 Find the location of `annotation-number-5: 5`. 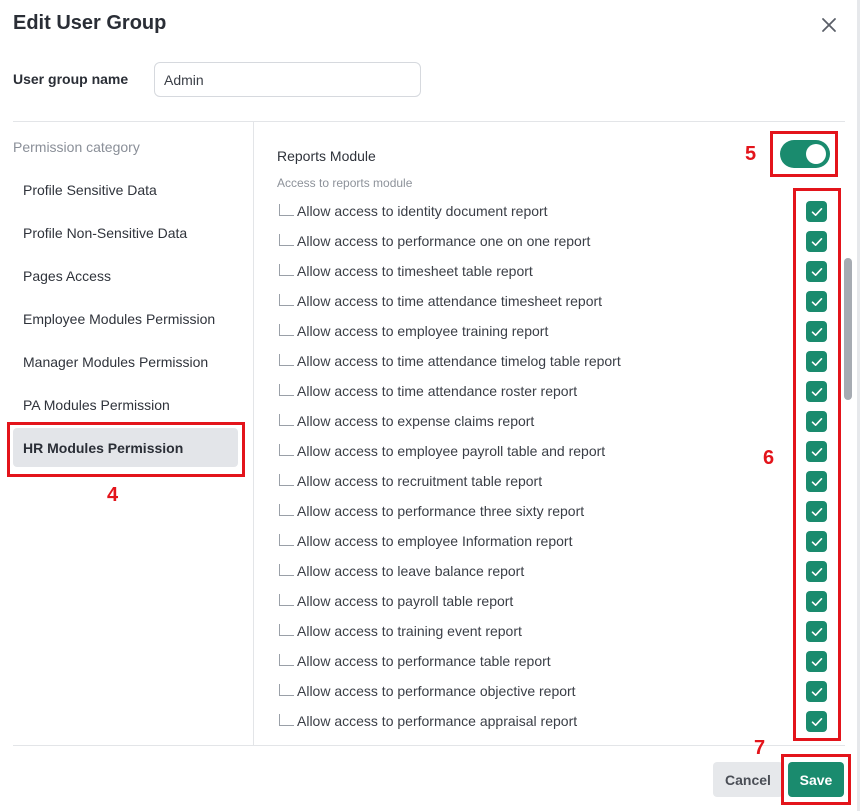

annotation-number-5: 5 is located at coordinates (751, 154).